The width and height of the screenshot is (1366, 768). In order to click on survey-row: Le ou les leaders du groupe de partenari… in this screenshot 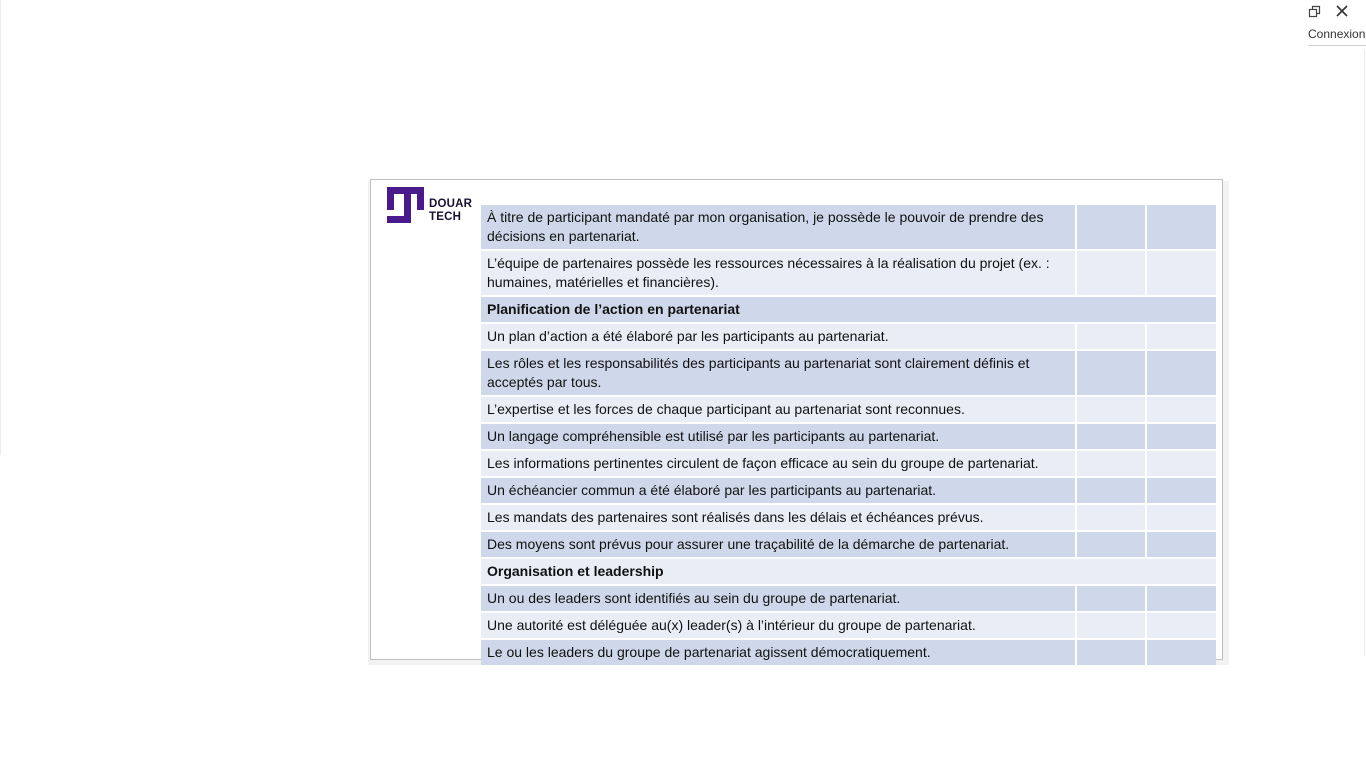, I will do `click(848, 653)`.